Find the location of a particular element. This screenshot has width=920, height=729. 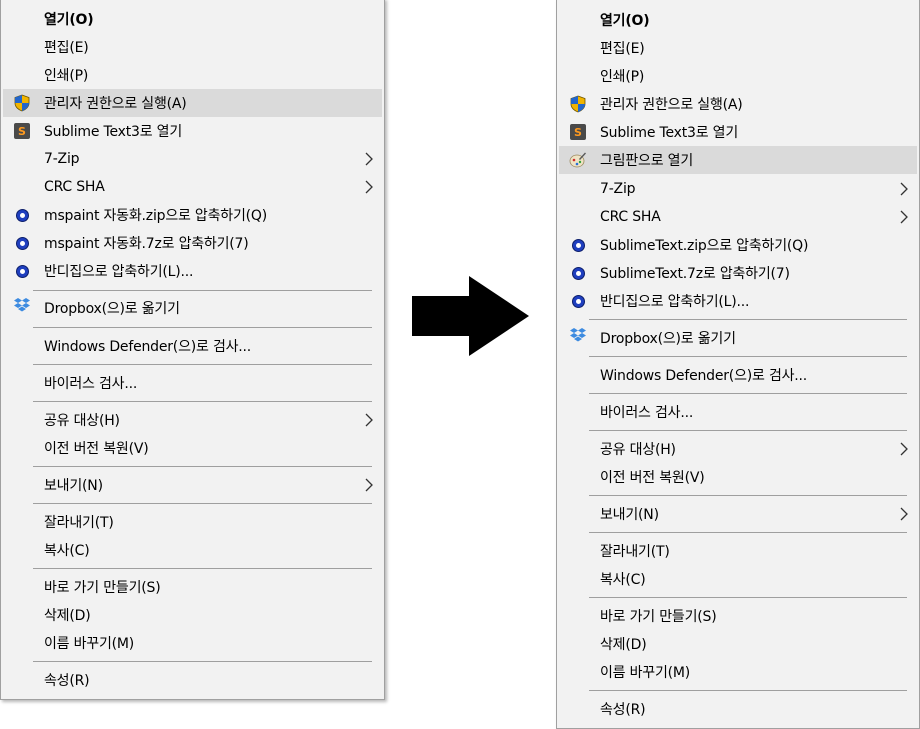

menu-item-compress-7z: mspaint 자동화.7z로 압축하기(7) is located at coordinates (192, 243).